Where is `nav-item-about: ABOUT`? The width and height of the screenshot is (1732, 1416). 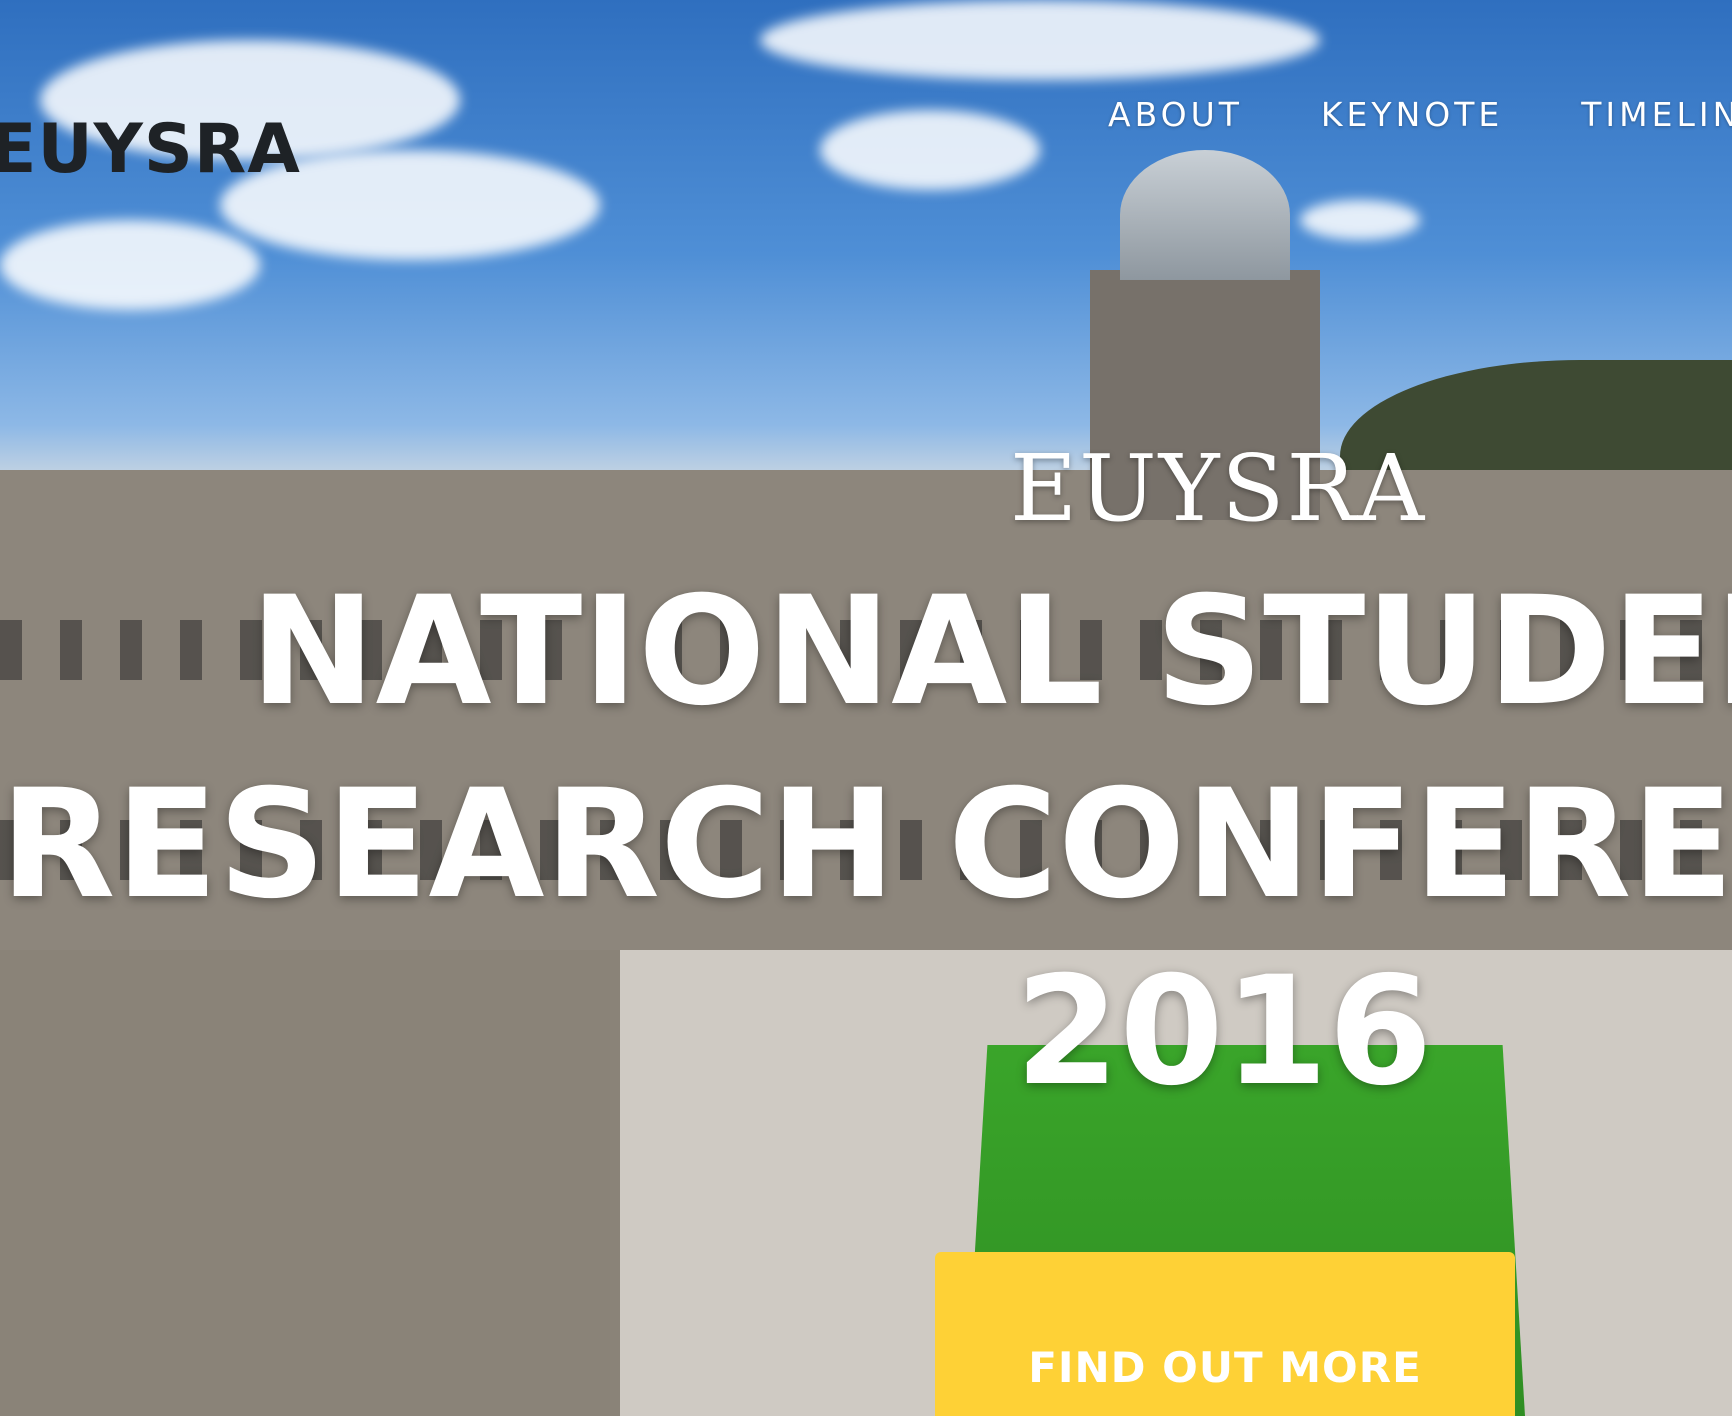 nav-item-about: ABOUT is located at coordinates (1175, 114).